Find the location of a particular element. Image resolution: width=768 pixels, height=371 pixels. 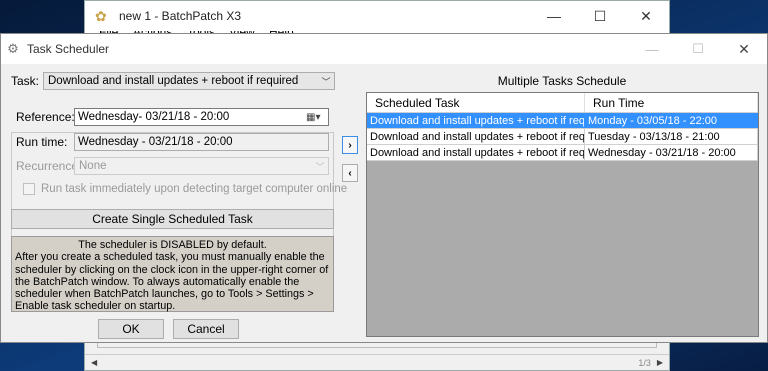

row-time-cell: Tuesday - 03/13/18 - 21:00 is located at coordinates (671, 136).